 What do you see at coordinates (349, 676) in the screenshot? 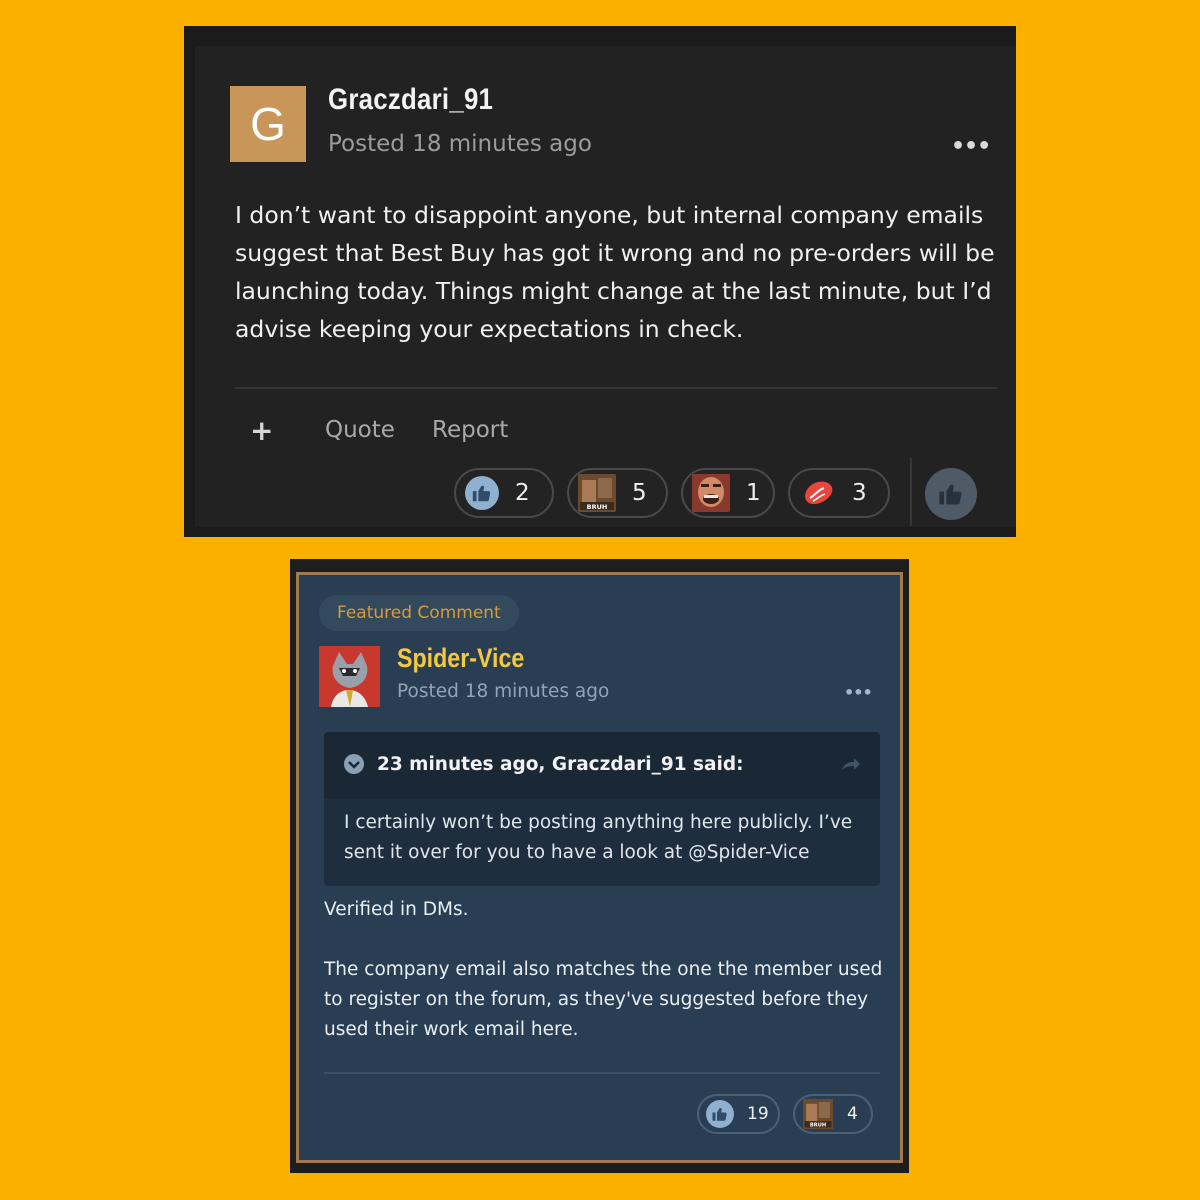
I see `avatar` at bounding box center [349, 676].